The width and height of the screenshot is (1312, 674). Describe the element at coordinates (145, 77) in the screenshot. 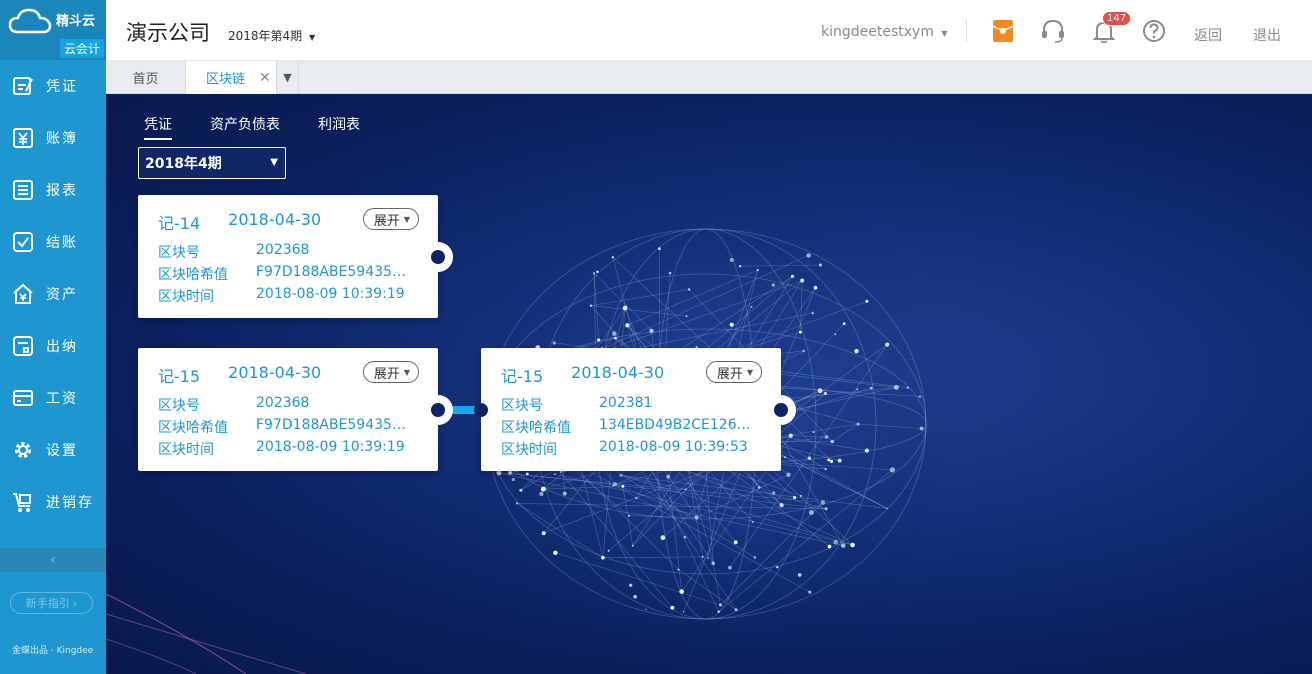

I see `tab-home: 首页` at that location.